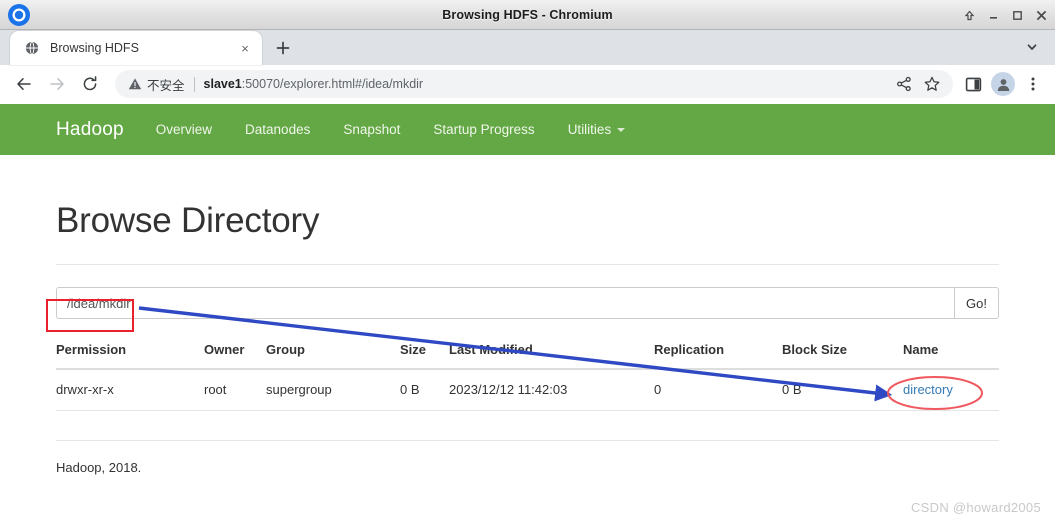 The height and width of the screenshot is (519, 1055). What do you see at coordinates (951, 356) in the screenshot?
I see `column-header-name: Name` at bounding box center [951, 356].